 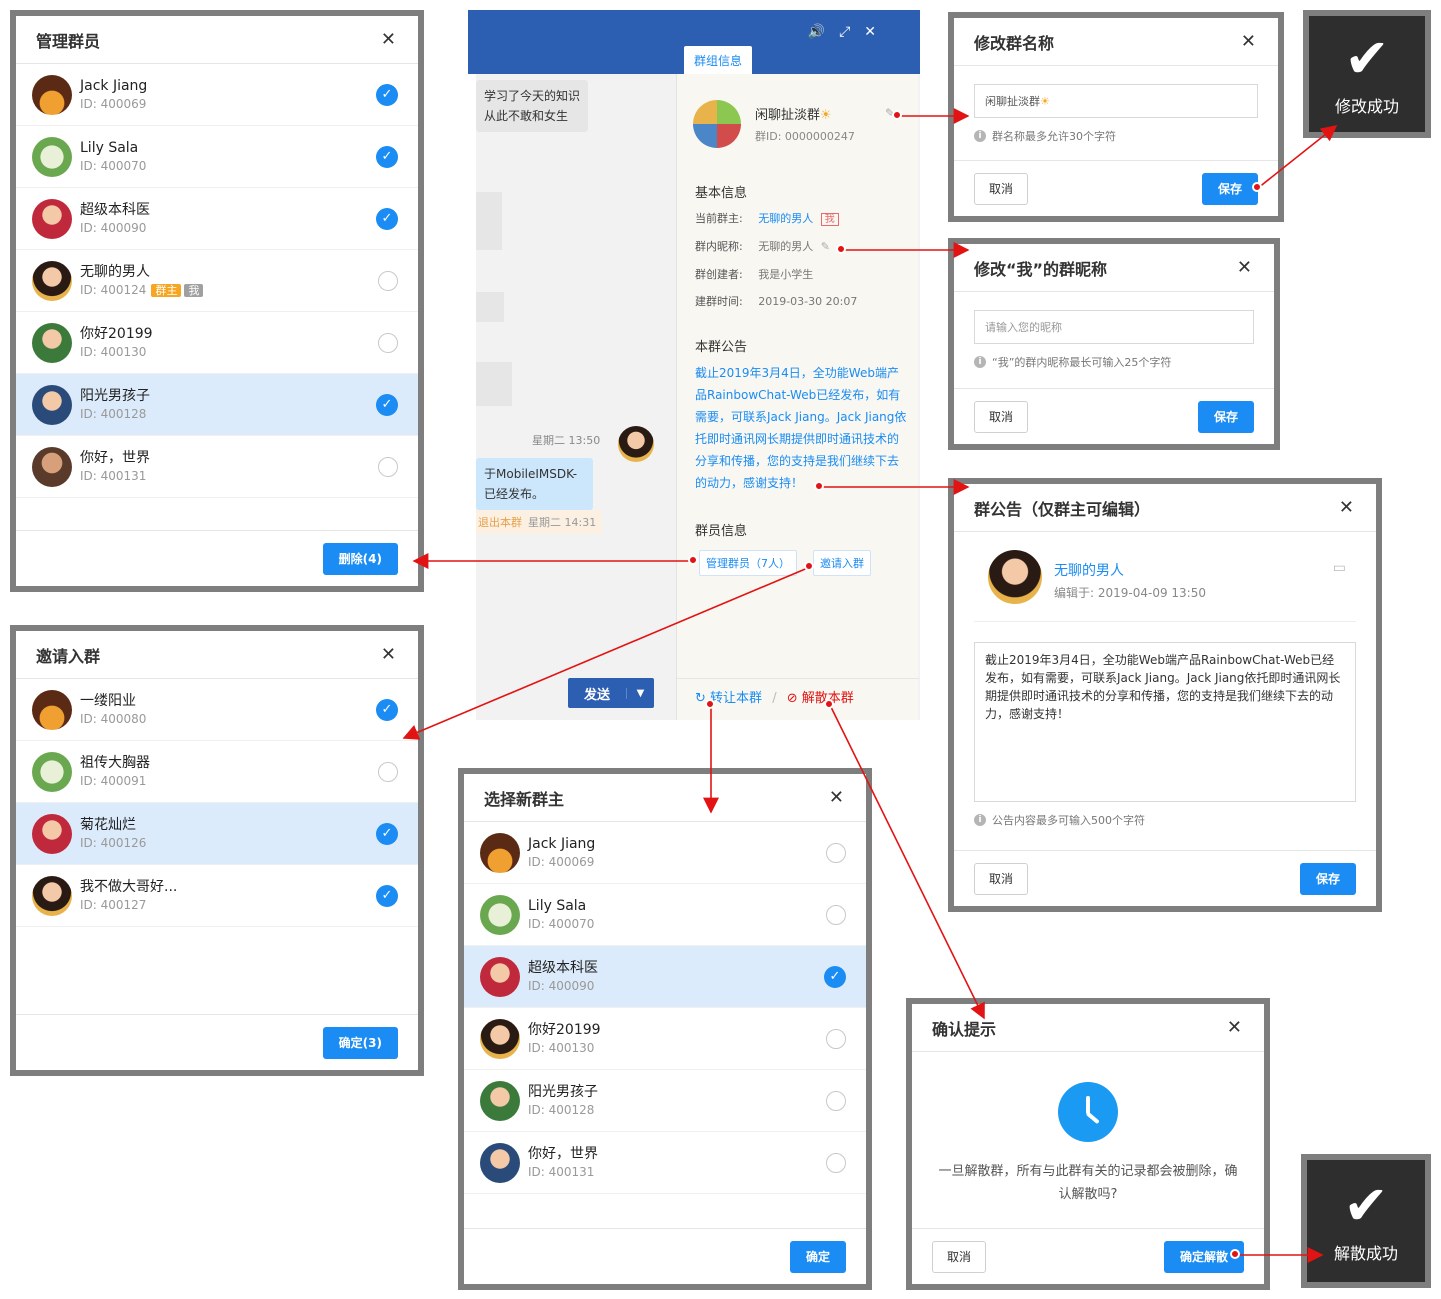 What do you see at coordinates (524, 799) in the screenshot?
I see `dialog-title: 选择新群主` at bounding box center [524, 799].